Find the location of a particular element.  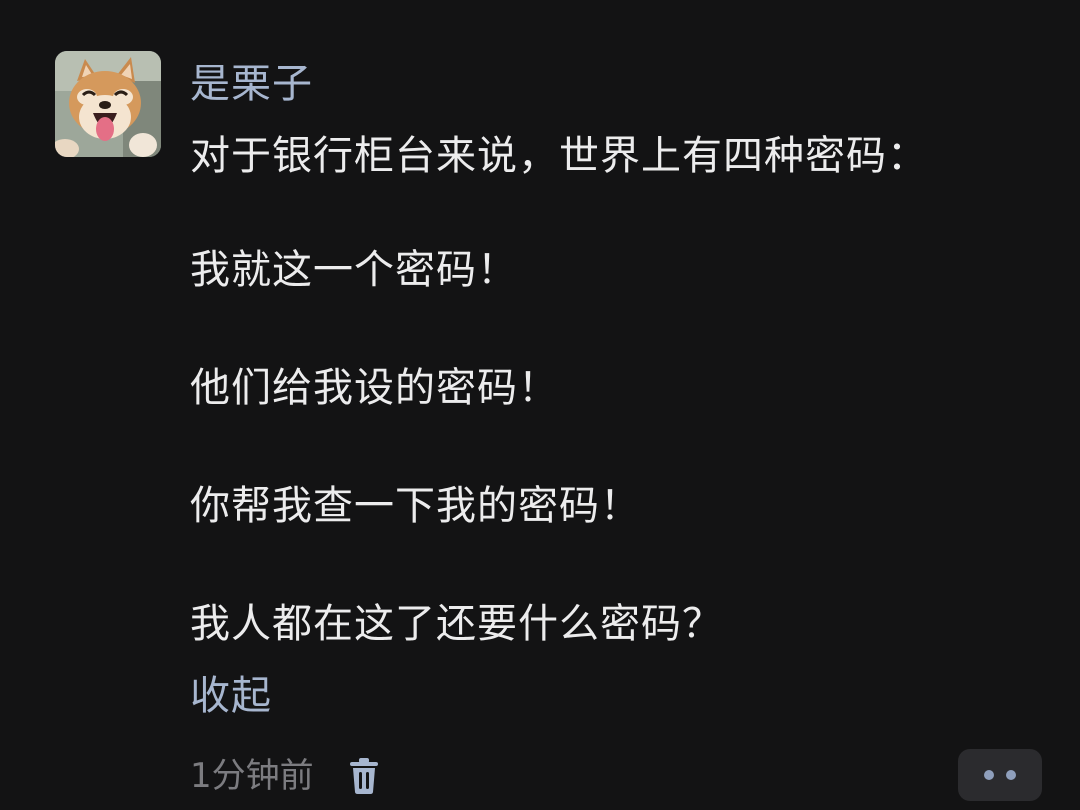

comment-footer: 1分钟前 is located at coordinates (285, 776).